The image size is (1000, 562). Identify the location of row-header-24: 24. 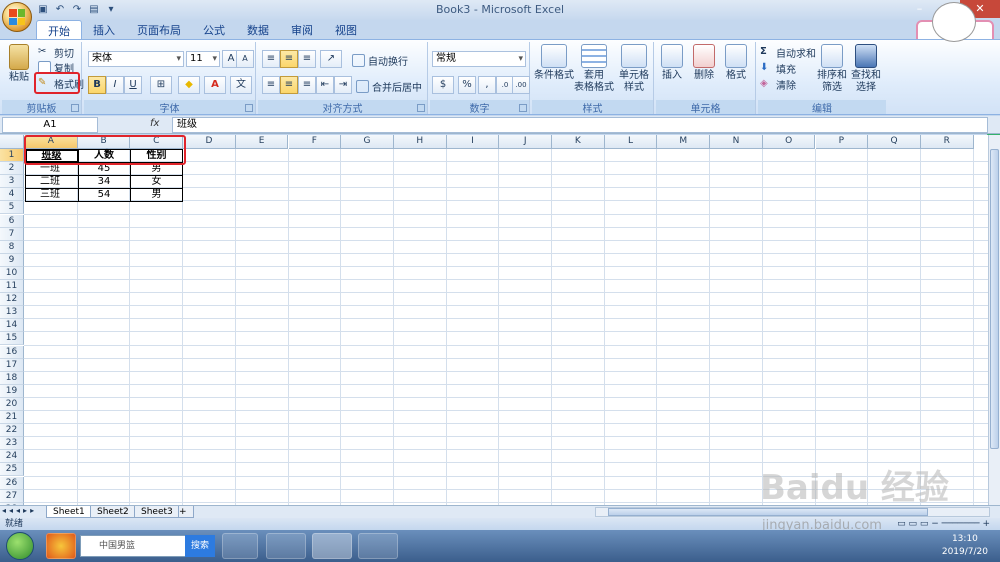
(12, 457).